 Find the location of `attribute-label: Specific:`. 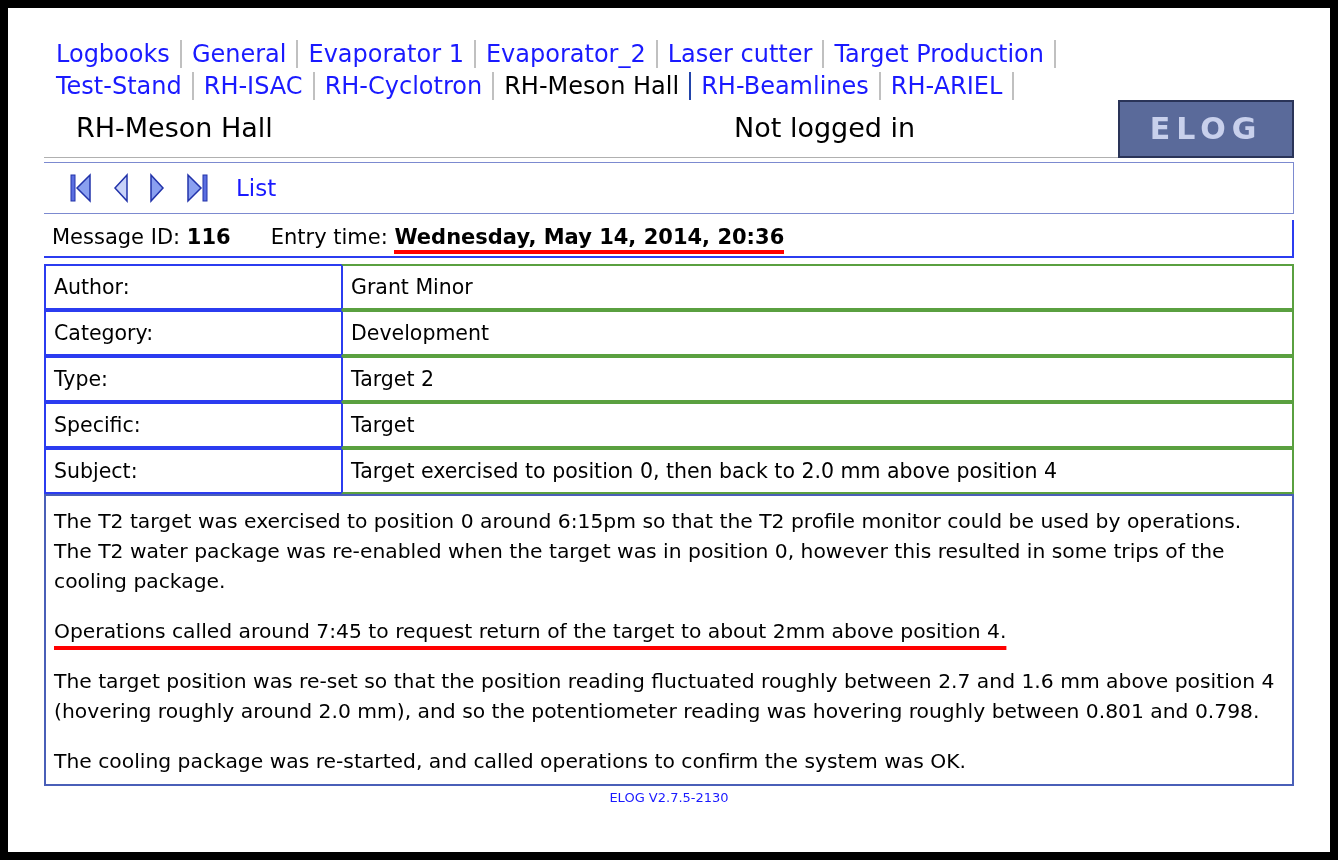

attribute-label: Specific: is located at coordinates (192, 425).